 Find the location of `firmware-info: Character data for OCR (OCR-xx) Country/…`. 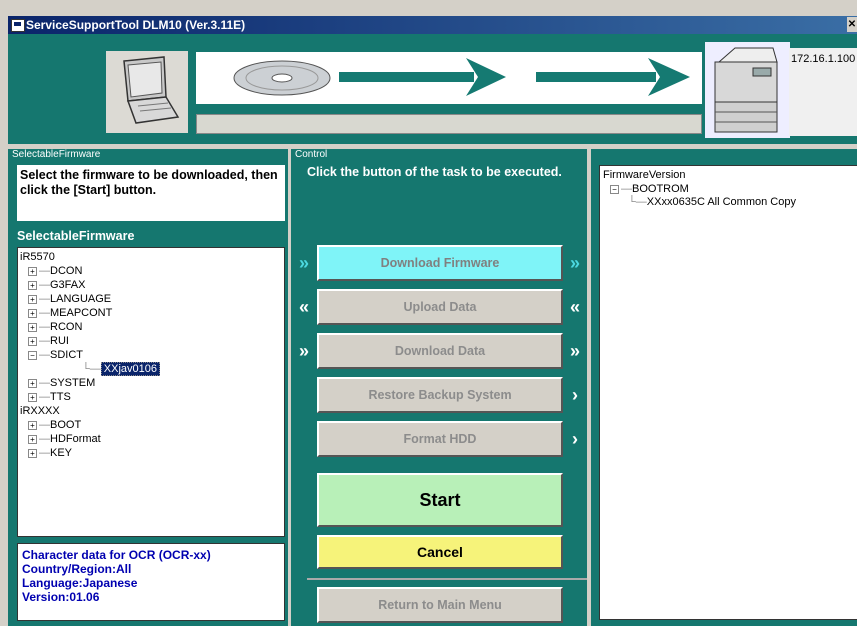

firmware-info: Character data for OCR (OCR-xx) Country/… is located at coordinates (151, 582).